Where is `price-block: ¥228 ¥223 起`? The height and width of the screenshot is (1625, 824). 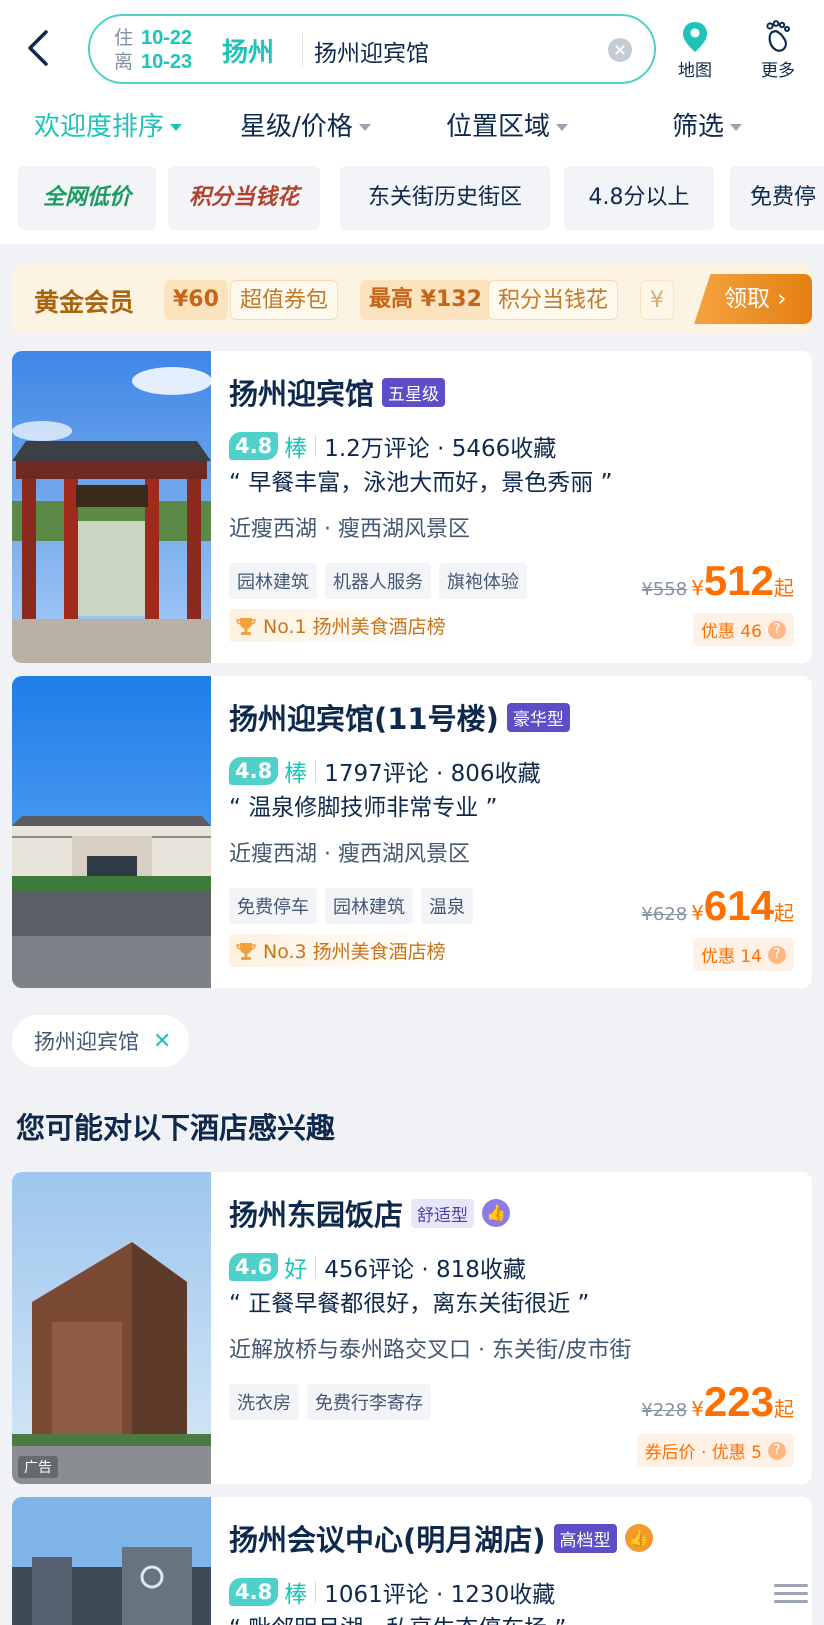 price-block: ¥228 ¥223 起 is located at coordinates (717, 1402).